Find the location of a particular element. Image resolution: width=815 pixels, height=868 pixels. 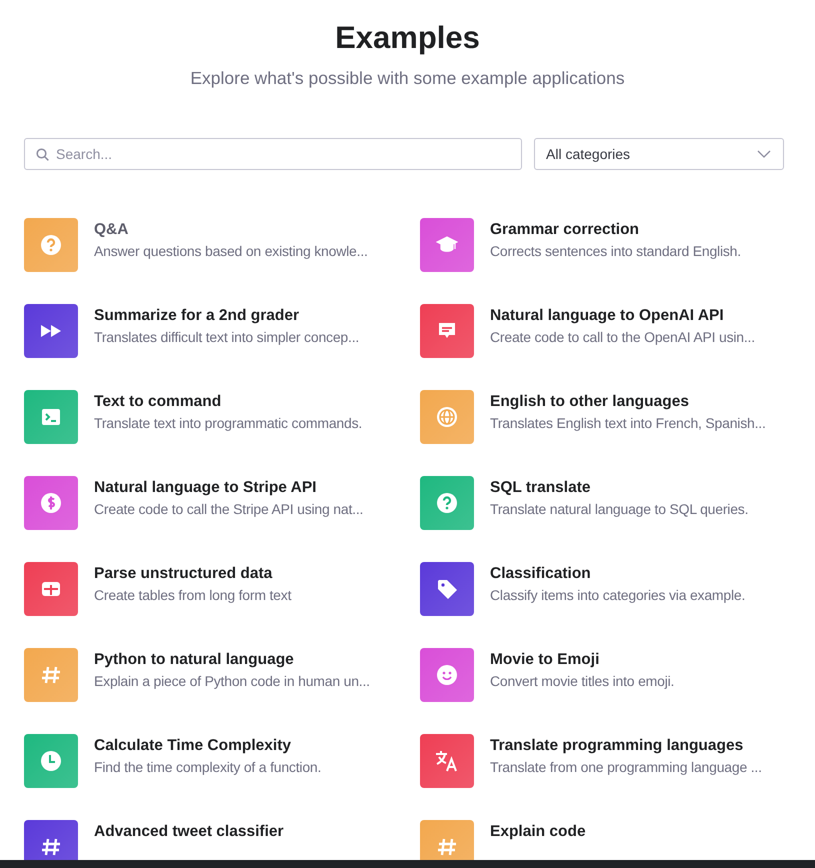

example-title: SQL translate is located at coordinates (619, 488).